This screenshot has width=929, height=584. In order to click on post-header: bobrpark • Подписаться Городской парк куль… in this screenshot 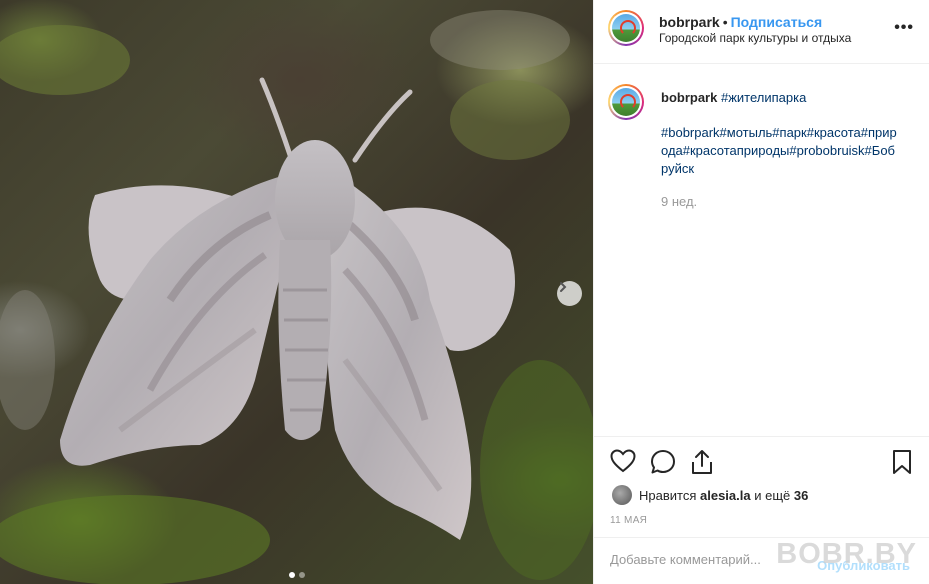, I will do `click(761, 32)`.